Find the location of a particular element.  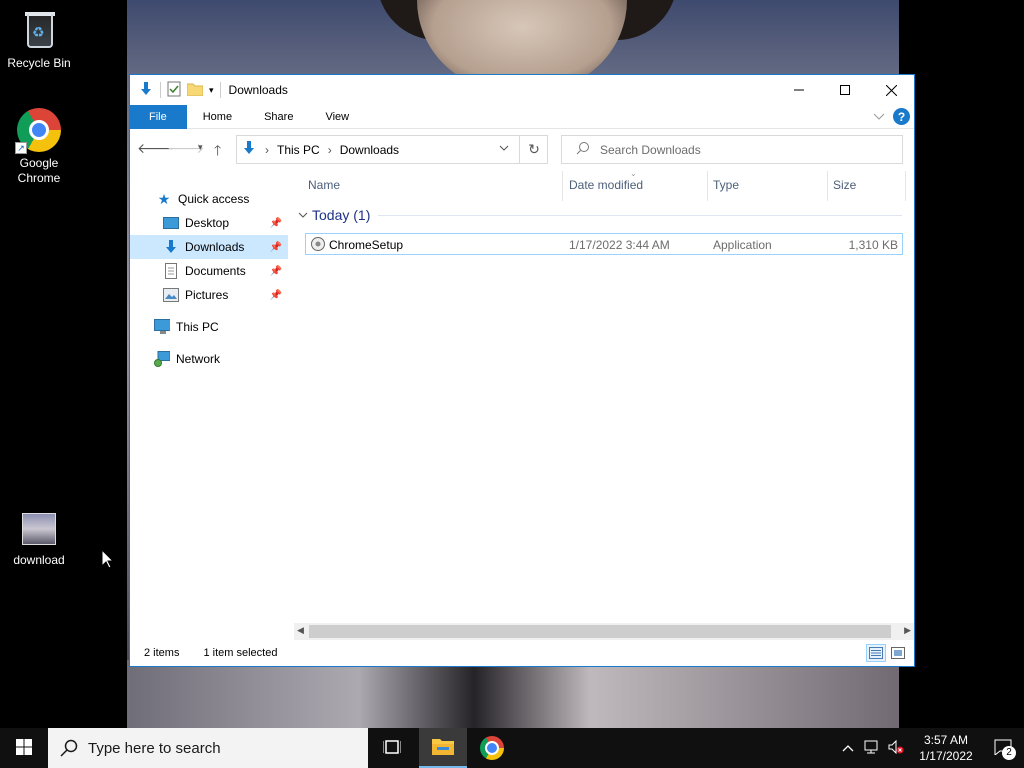

desktop-icon-download: download is located at coordinates (39, 540).